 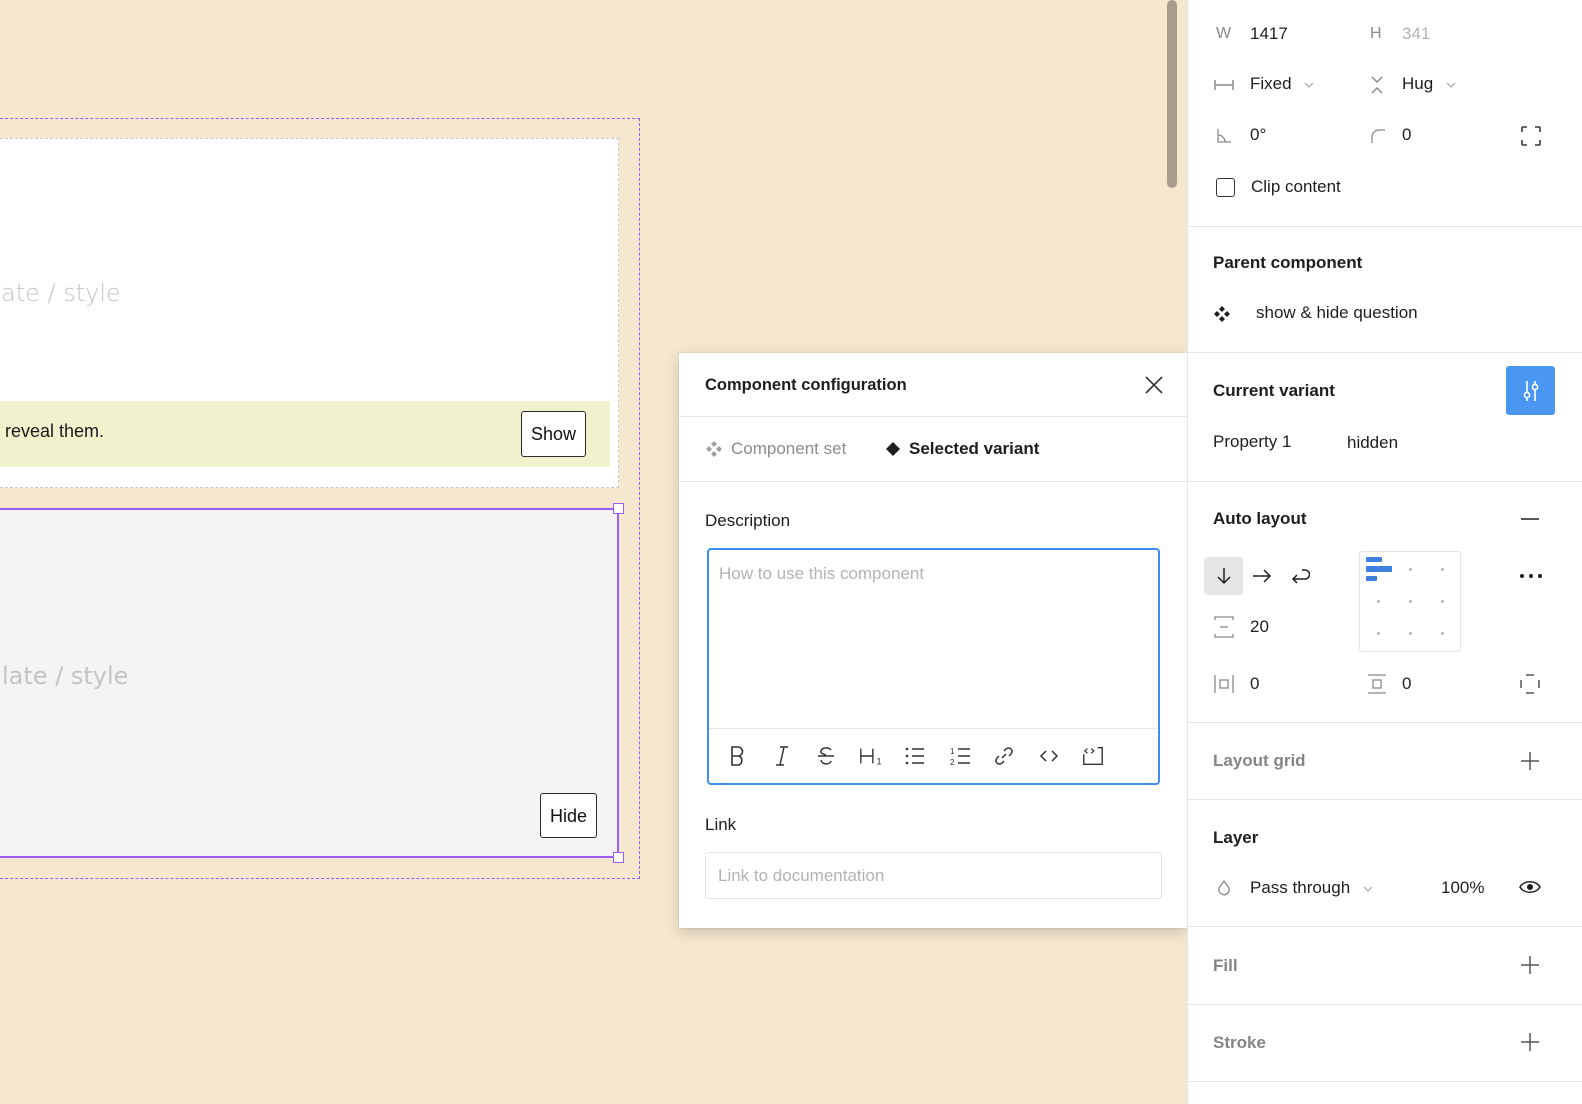 What do you see at coordinates (775, 449) in the screenshot?
I see `tab-component-set: Component set` at bounding box center [775, 449].